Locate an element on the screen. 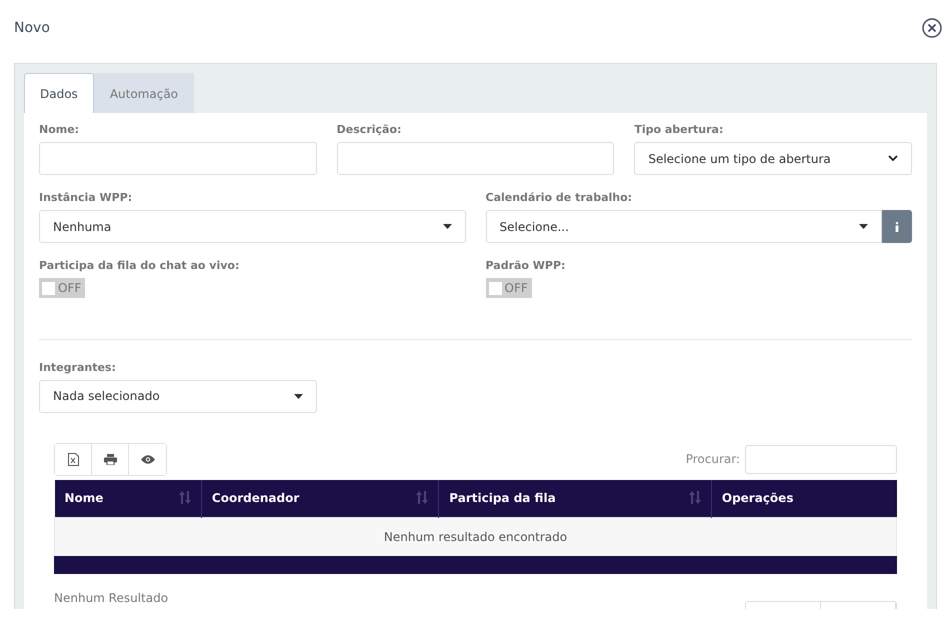 The image size is (951, 631). tab: Dados is located at coordinates (59, 93).